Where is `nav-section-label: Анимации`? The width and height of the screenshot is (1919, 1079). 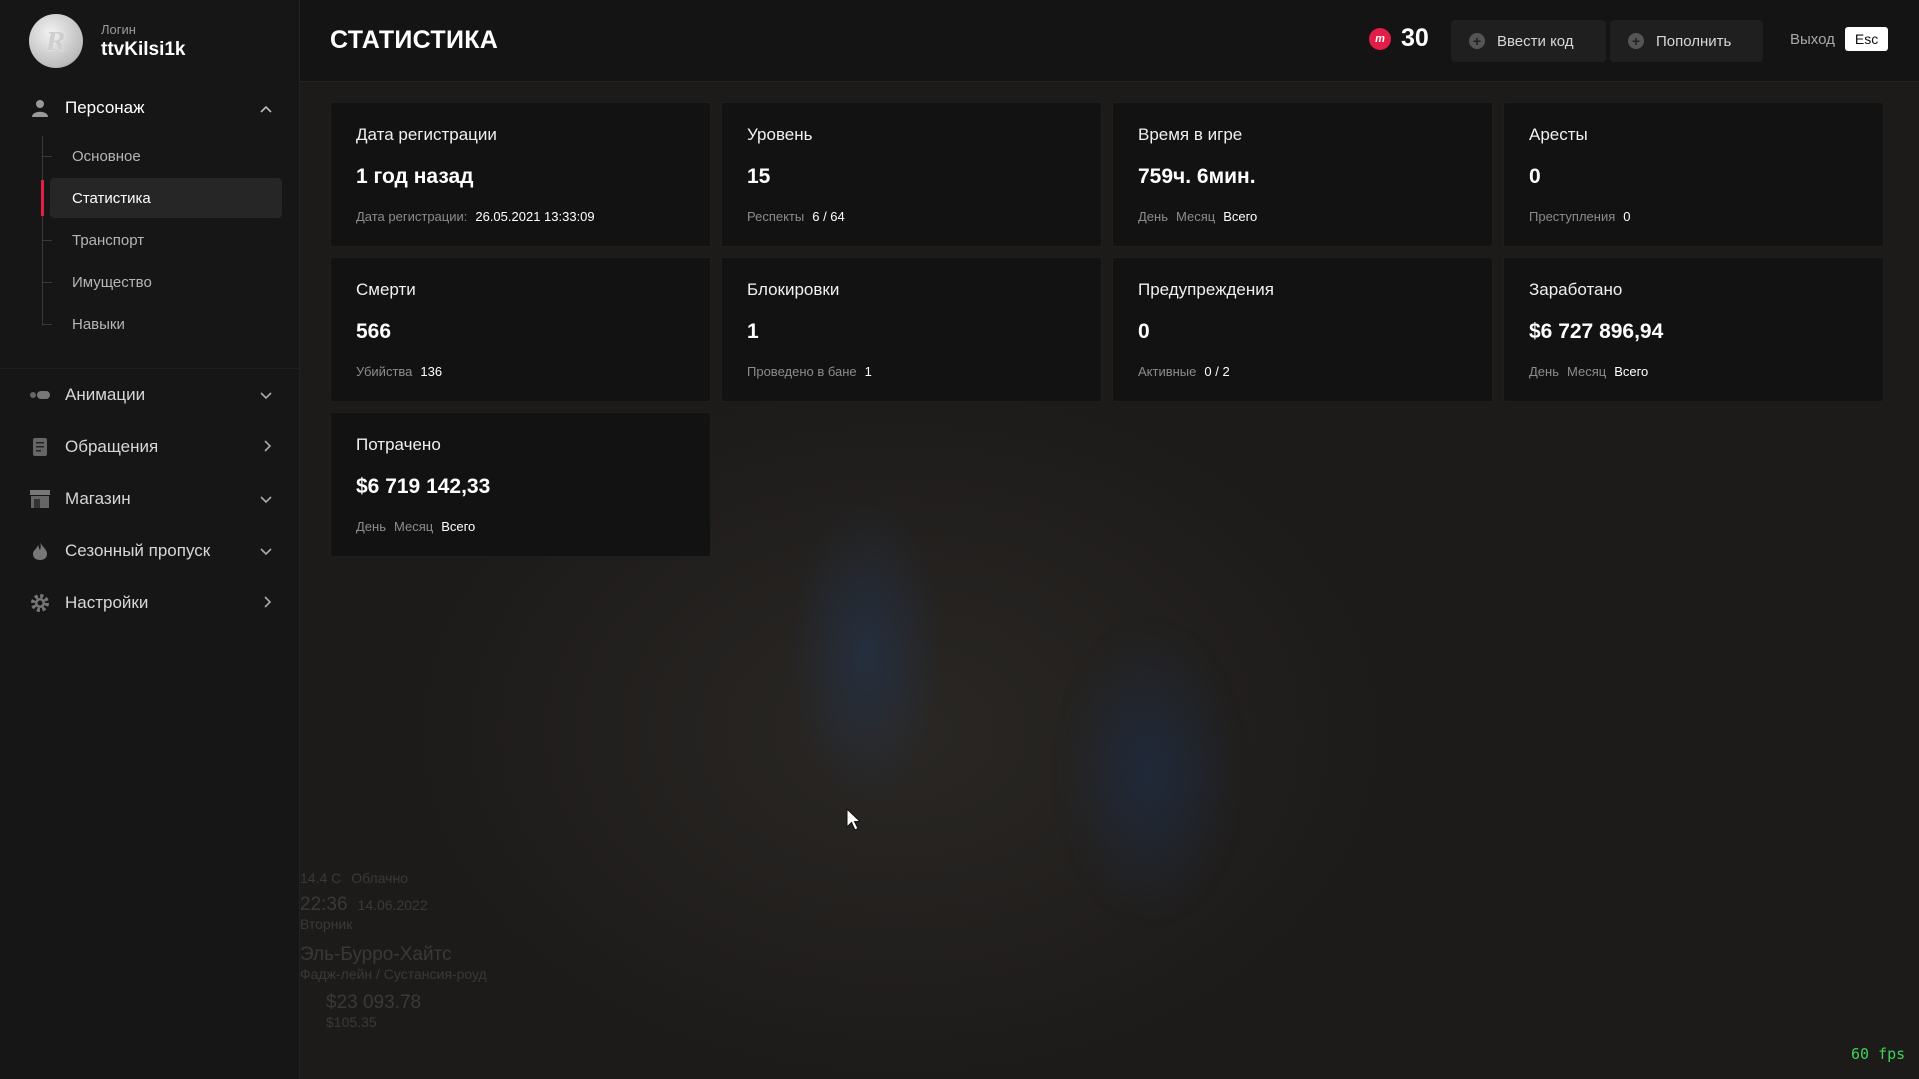 nav-section-label: Анимации is located at coordinates (105, 394).